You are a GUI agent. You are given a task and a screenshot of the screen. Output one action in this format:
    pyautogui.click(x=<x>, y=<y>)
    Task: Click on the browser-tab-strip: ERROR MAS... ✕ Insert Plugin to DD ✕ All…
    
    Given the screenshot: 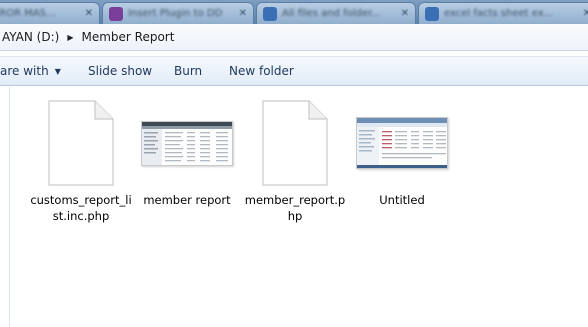 What is the action you would take?
    pyautogui.click(x=294, y=12)
    